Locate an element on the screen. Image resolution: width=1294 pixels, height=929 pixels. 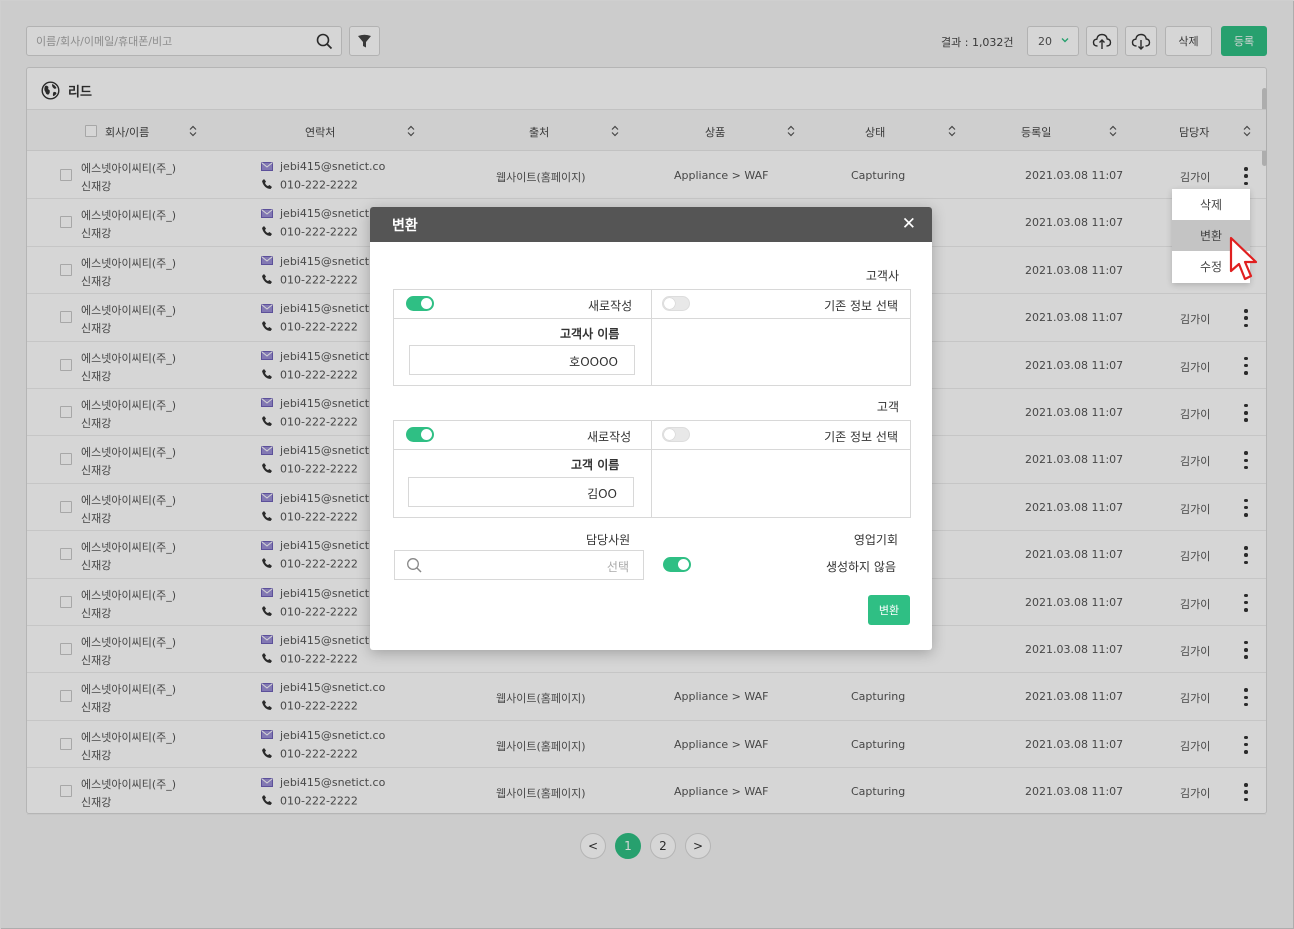
customer-options-row: 새로작성 기존 정보 선택 is located at coordinates (652, 435).